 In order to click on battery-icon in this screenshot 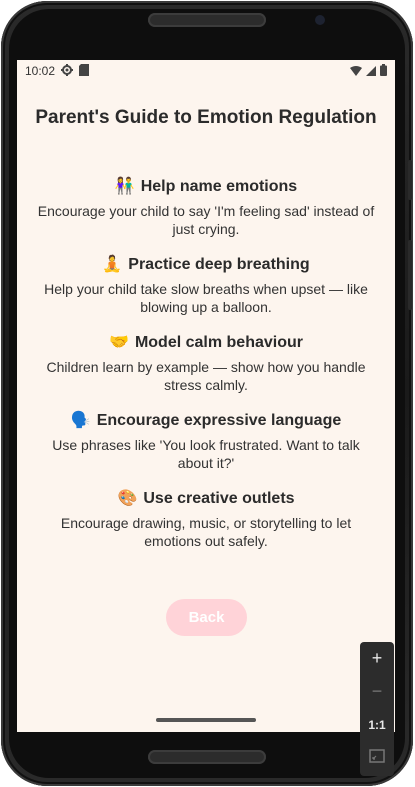, I will do `click(383, 71)`.